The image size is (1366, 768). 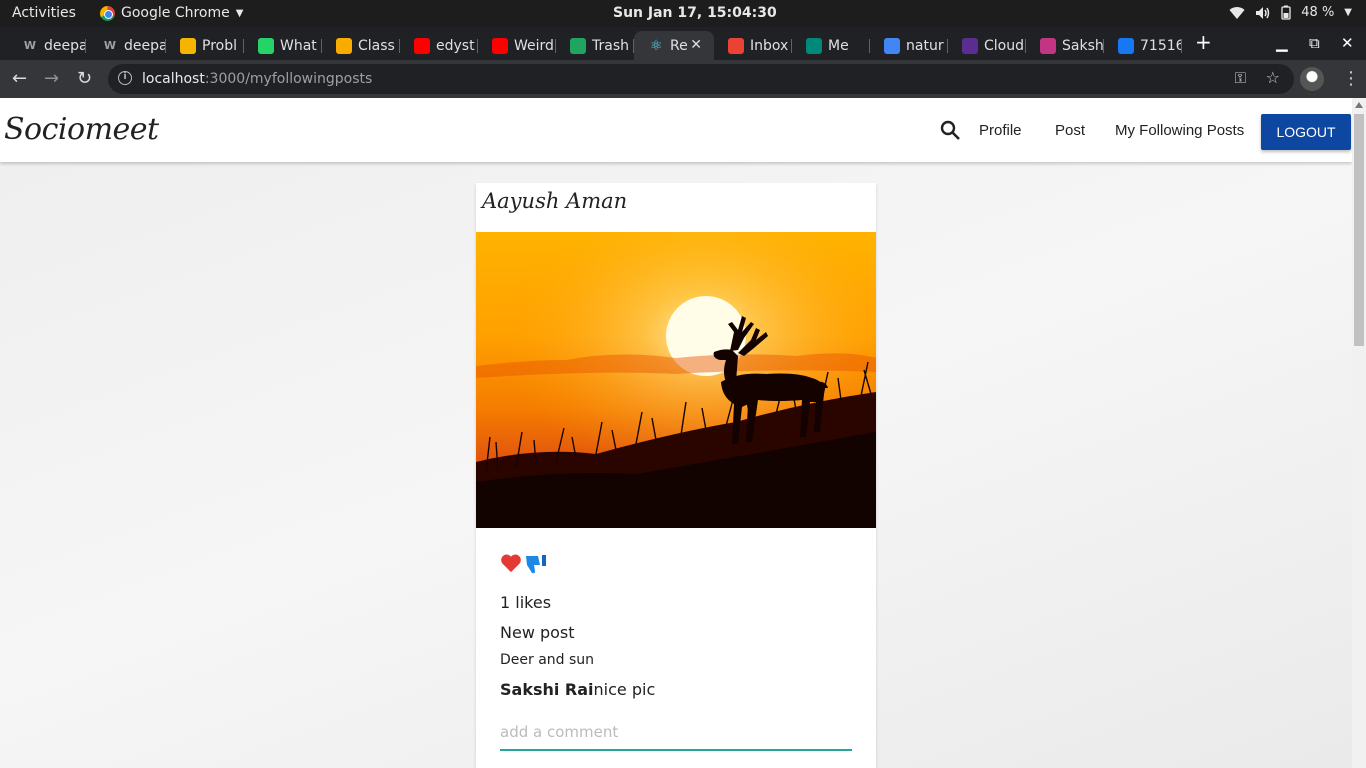 I want to click on brand-logo: Sociomeet, so click(x=81, y=129).